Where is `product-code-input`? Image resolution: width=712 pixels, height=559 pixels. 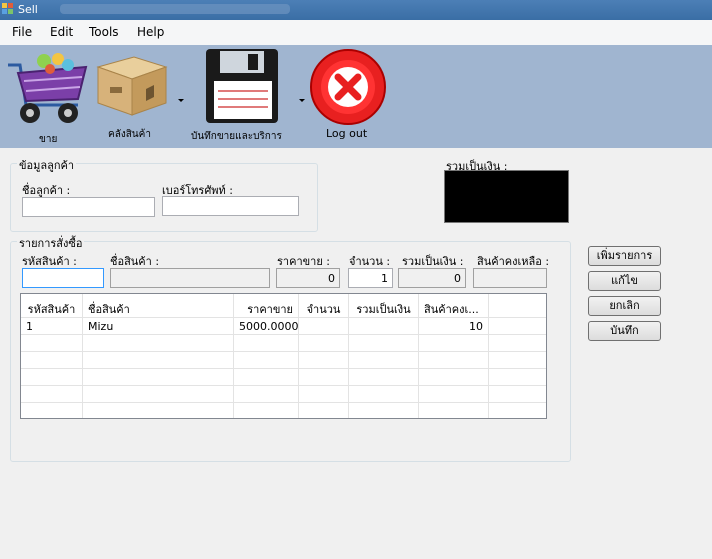 product-code-input is located at coordinates (63, 278).